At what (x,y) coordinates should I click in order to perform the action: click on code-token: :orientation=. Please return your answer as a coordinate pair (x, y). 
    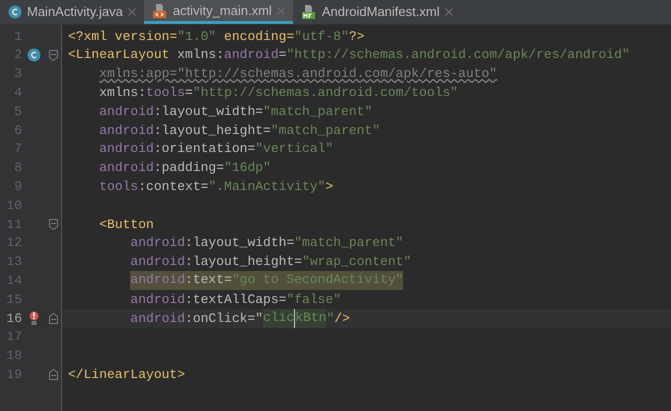
    Looking at the image, I should click on (205, 149).